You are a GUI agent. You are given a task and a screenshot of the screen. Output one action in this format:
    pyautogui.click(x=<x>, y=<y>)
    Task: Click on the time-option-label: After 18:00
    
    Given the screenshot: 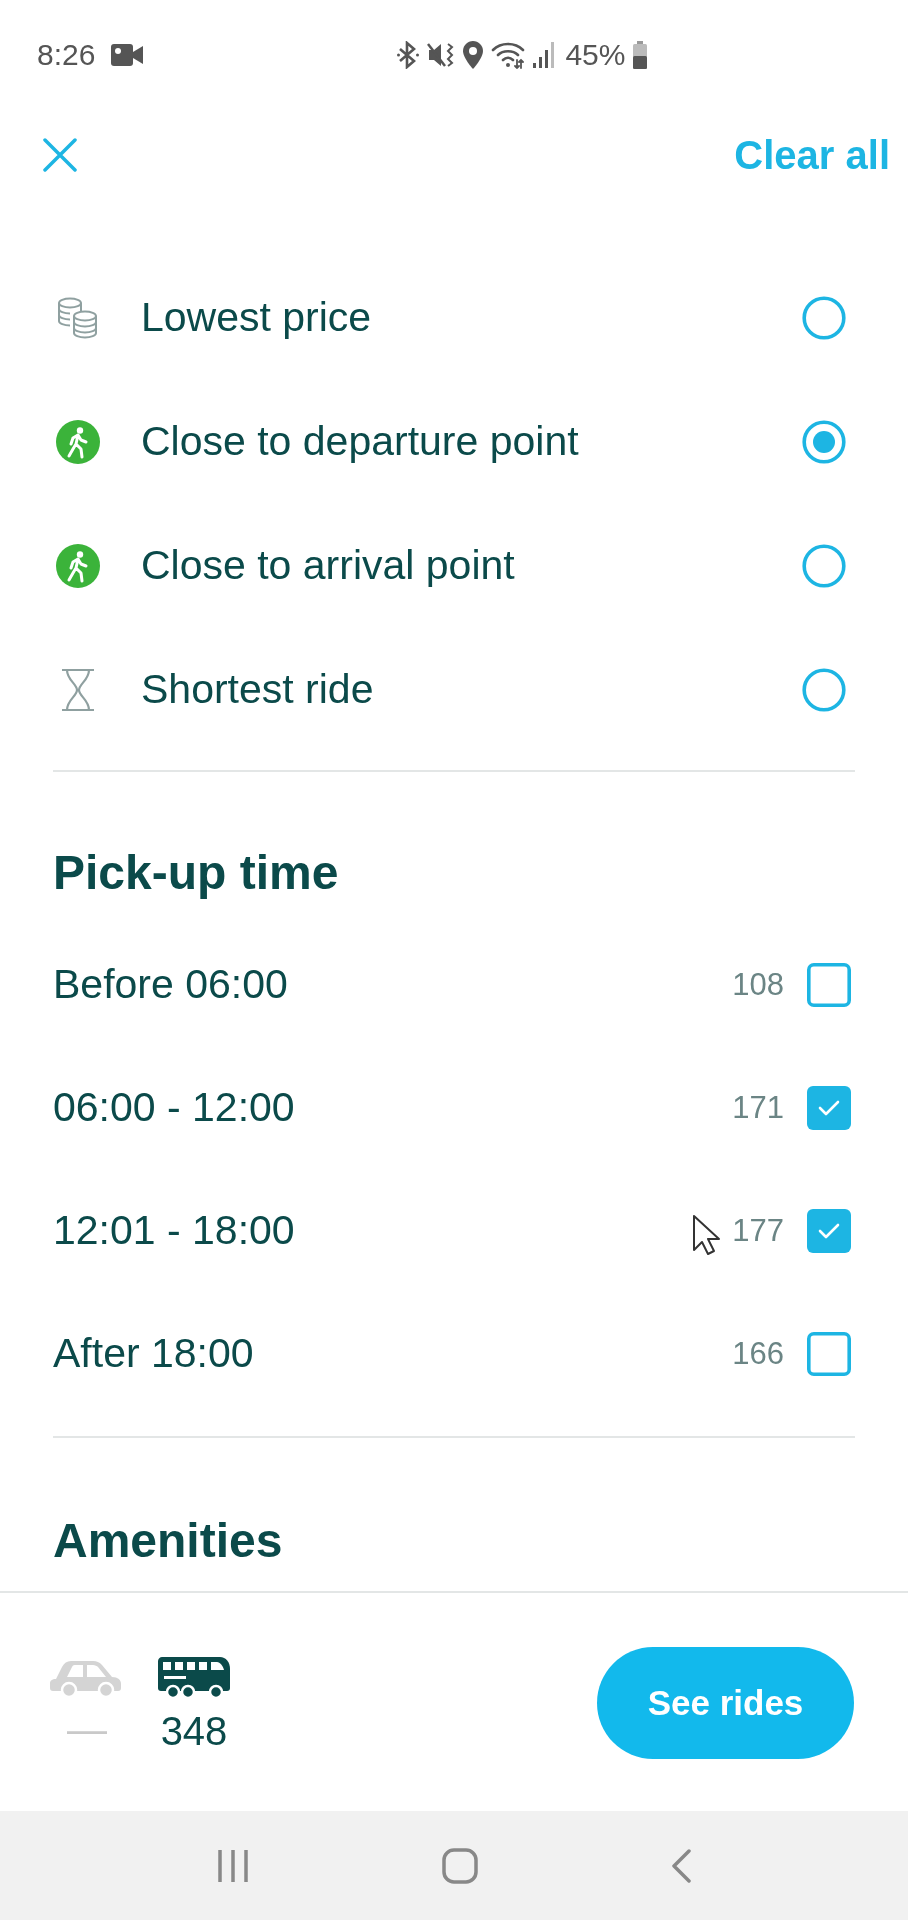 What is the action you would take?
    pyautogui.click(x=153, y=1353)
    